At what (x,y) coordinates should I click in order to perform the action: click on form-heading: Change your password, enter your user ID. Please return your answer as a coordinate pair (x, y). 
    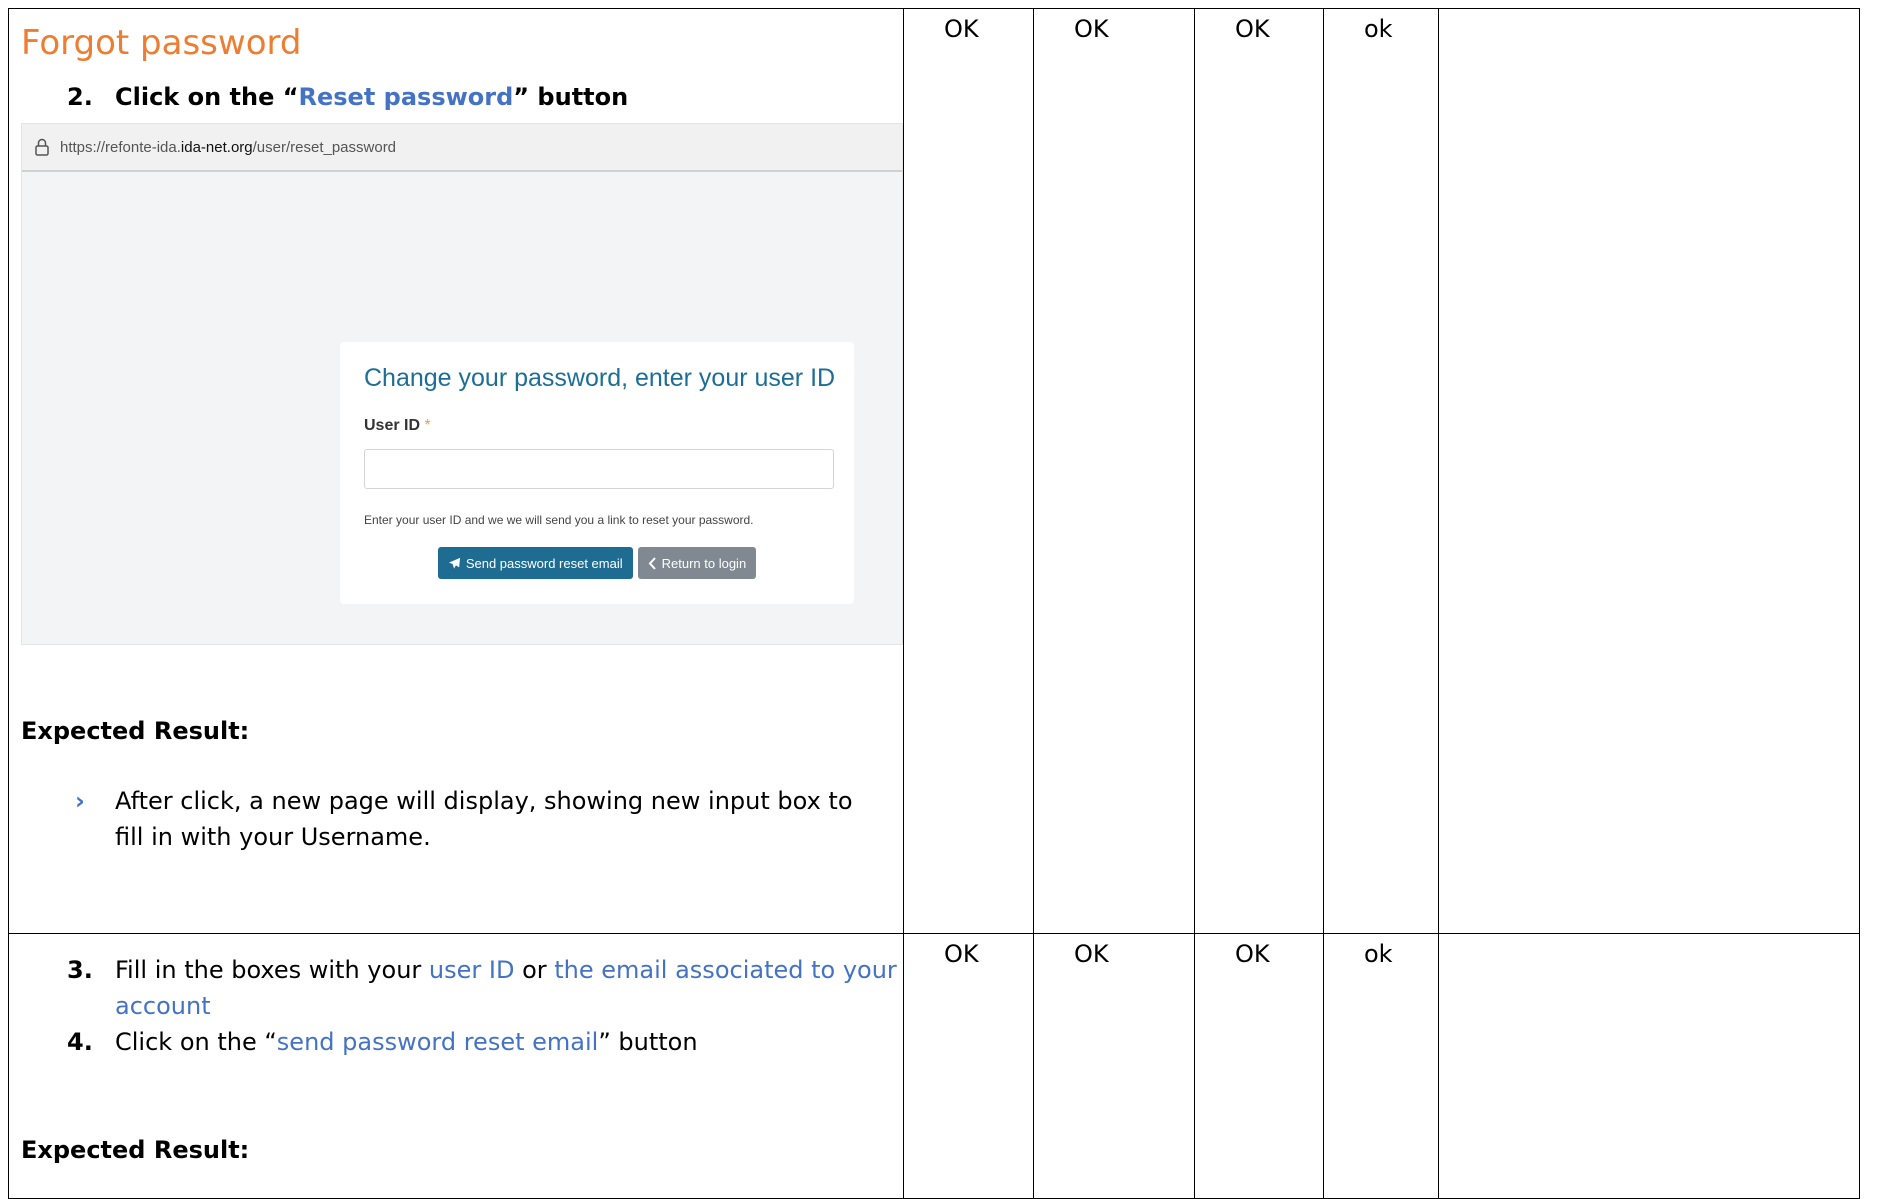
    Looking at the image, I should click on (600, 378).